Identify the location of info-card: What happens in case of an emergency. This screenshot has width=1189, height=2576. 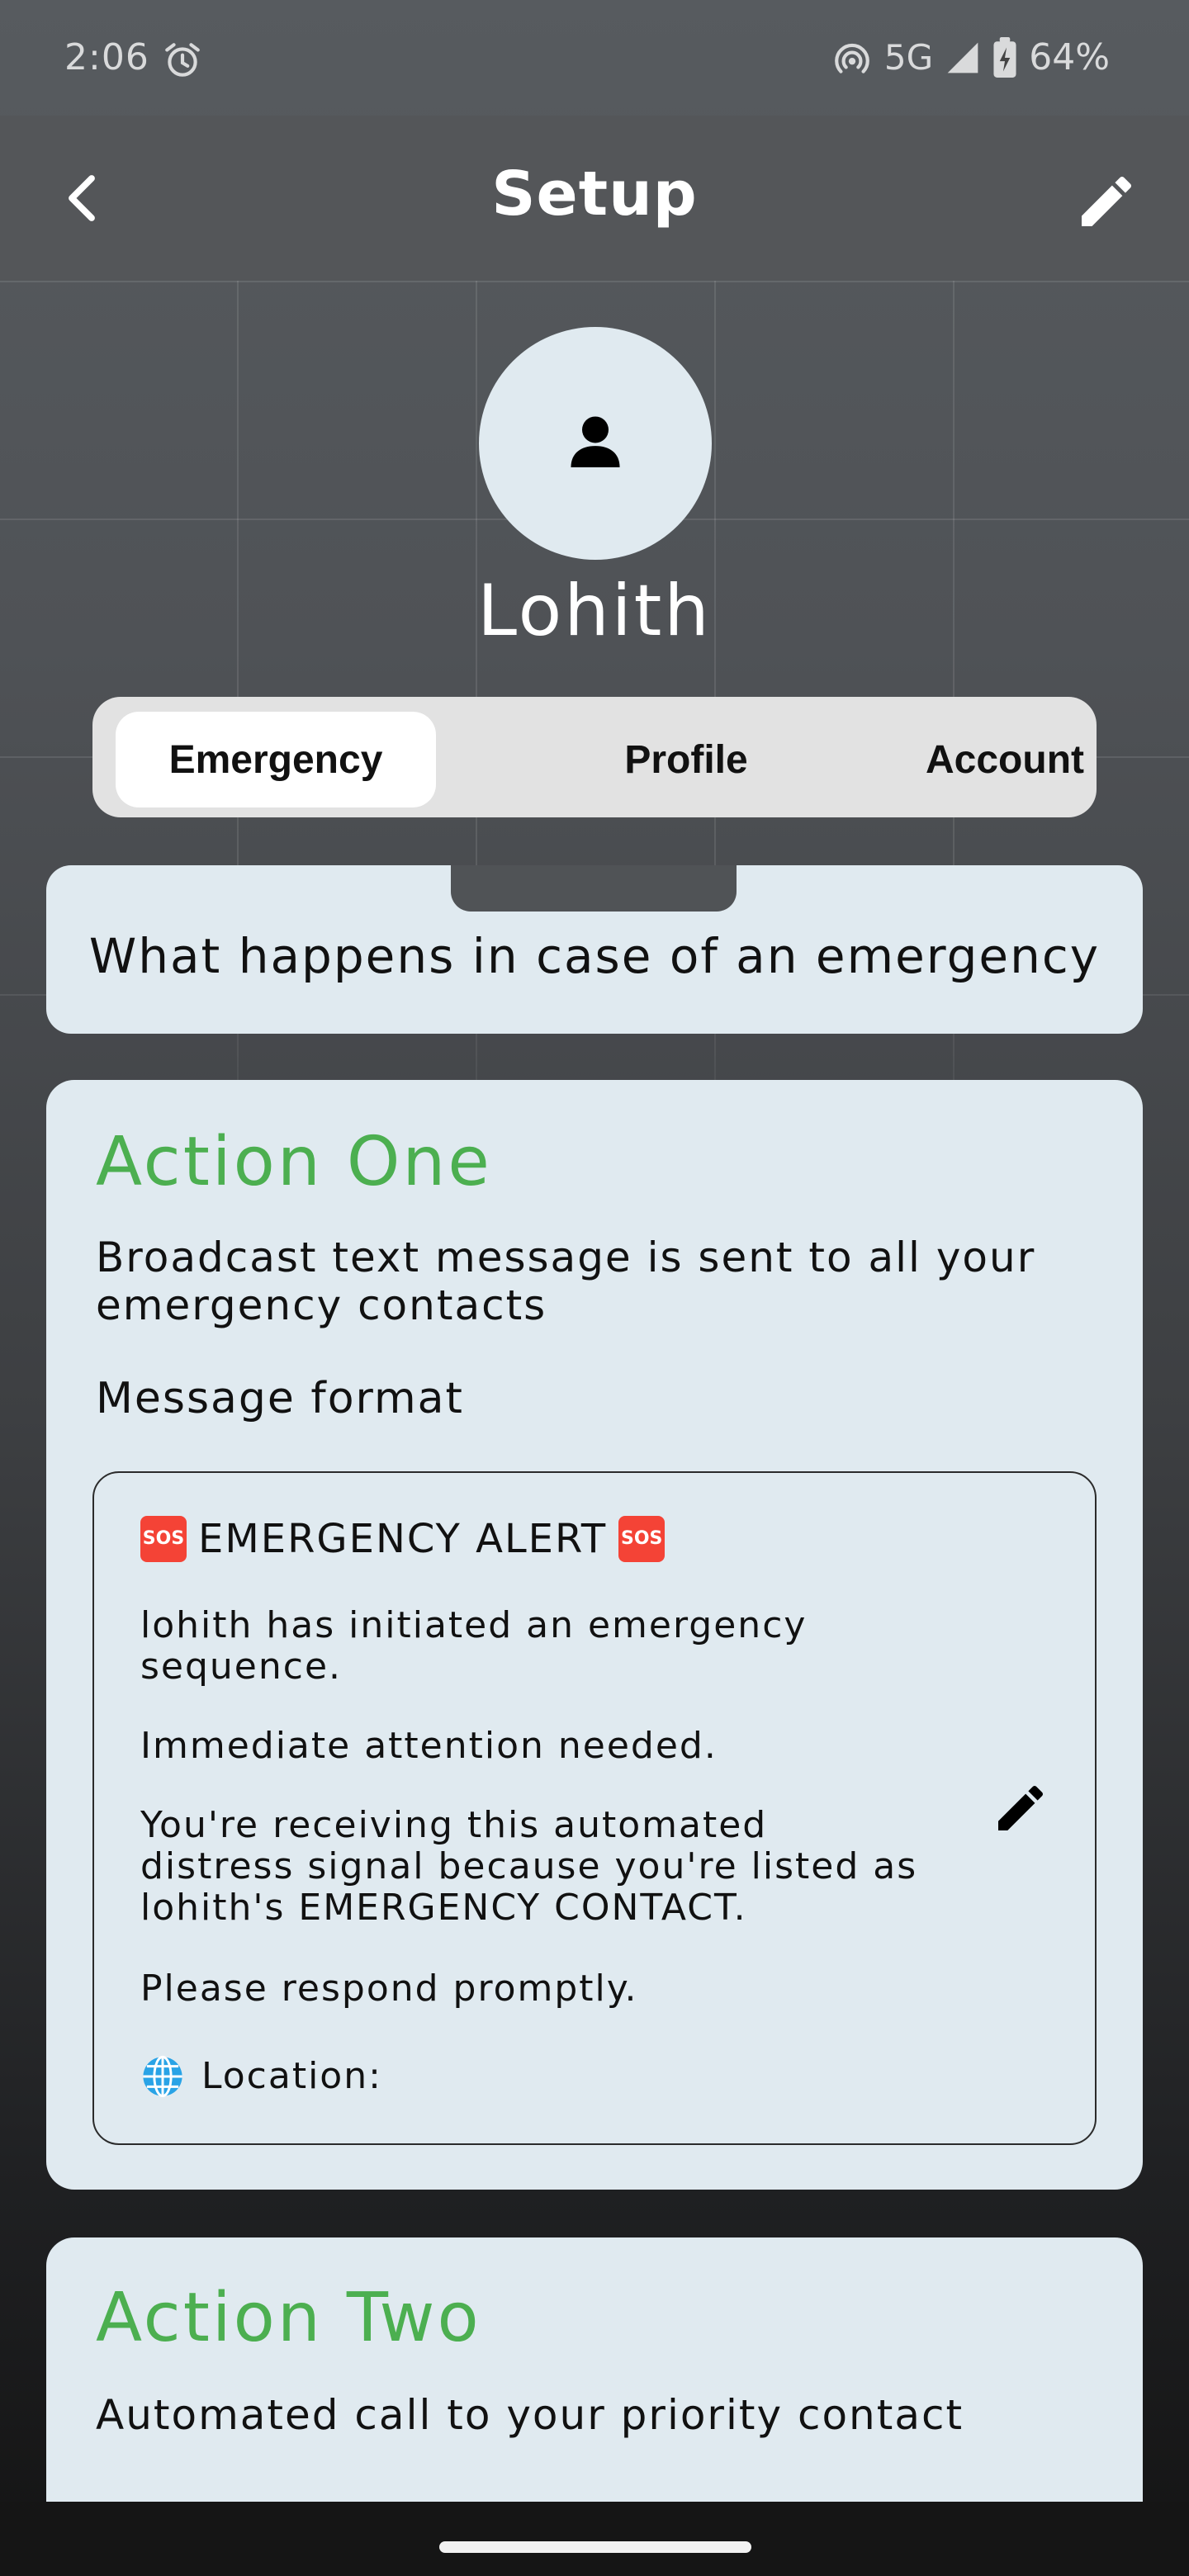
(594, 949).